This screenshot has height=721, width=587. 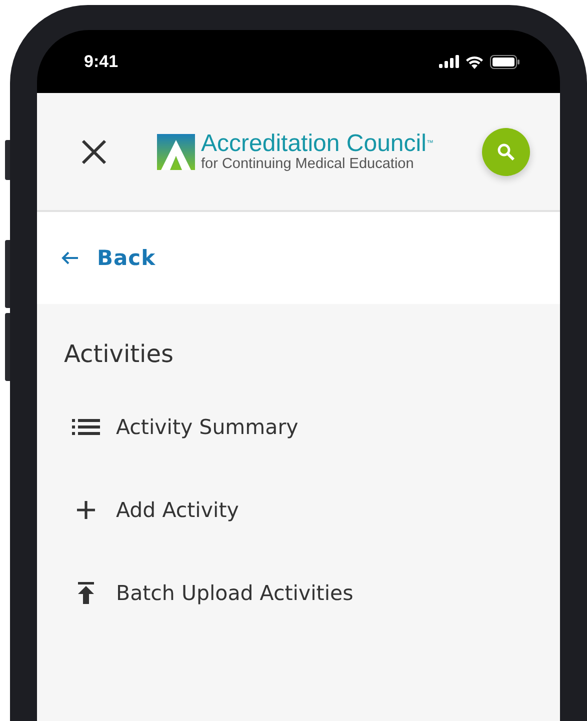 What do you see at coordinates (70, 258) in the screenshot?
I see `back-arrow-icon` at bounding box center [70, 258].